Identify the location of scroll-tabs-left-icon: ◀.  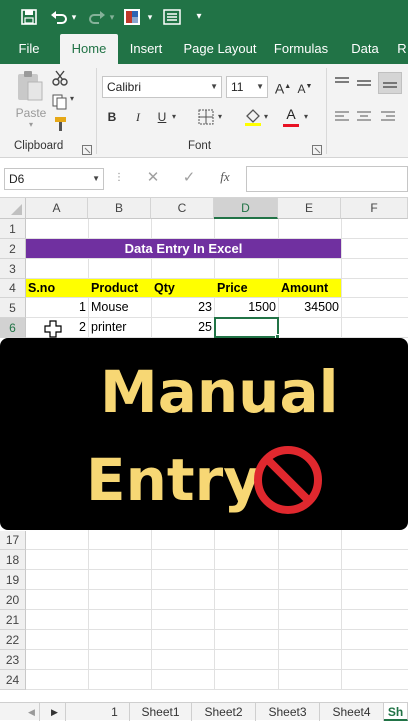
(32, 712).